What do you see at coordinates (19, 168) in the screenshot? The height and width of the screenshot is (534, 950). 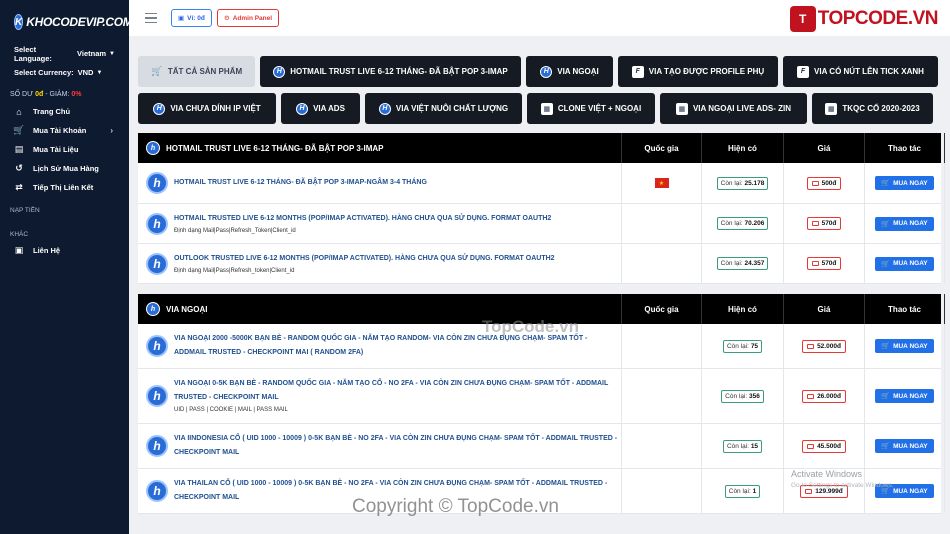 I see `history-icon: ↺` at bounding box center [19, 168].